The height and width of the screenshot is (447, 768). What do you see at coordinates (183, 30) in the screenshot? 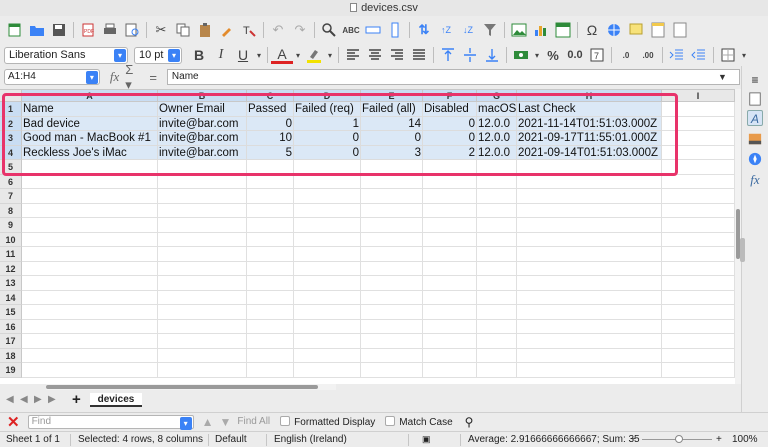
I see `copy-icon` at bounding box center [183, 30].